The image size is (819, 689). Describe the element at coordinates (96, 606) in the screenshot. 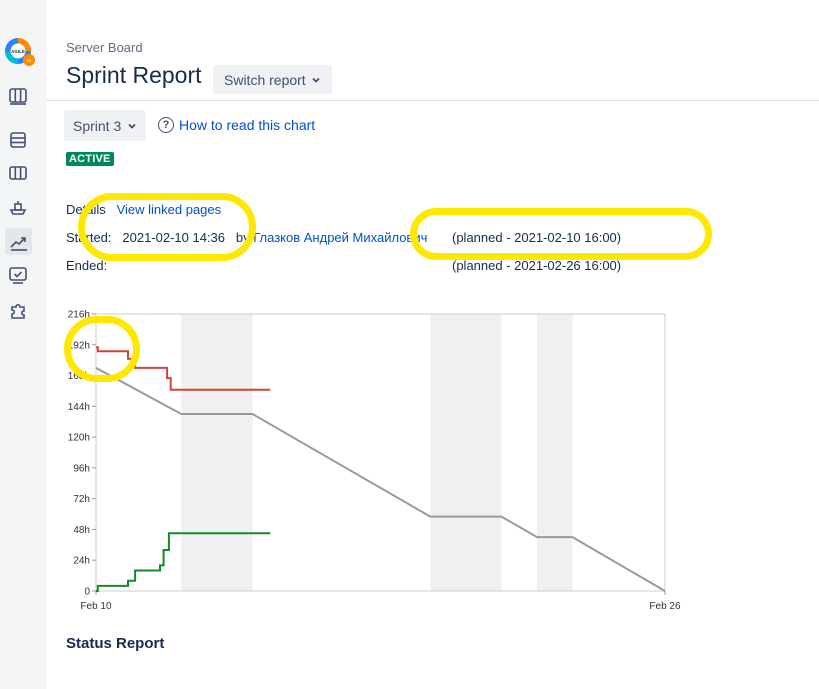

I see `x-tick-label: Feb 10` at that location.